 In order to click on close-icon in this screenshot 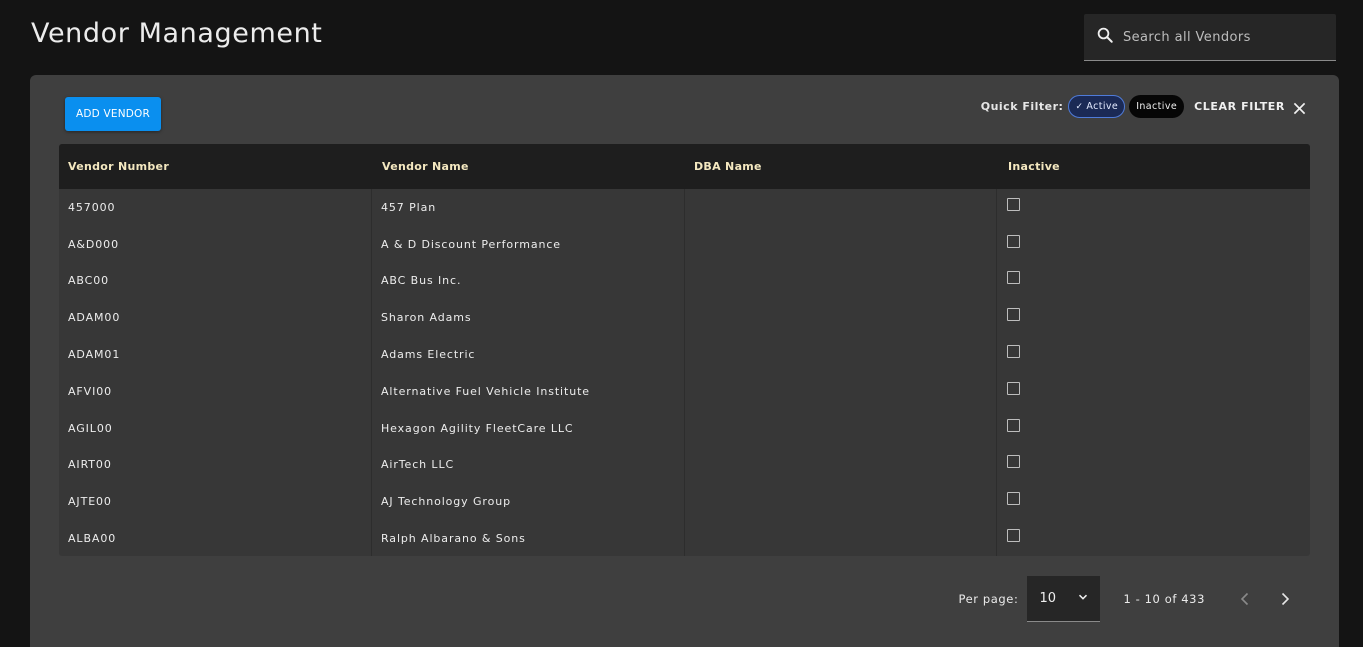, I will do `click(1299, 107)`.